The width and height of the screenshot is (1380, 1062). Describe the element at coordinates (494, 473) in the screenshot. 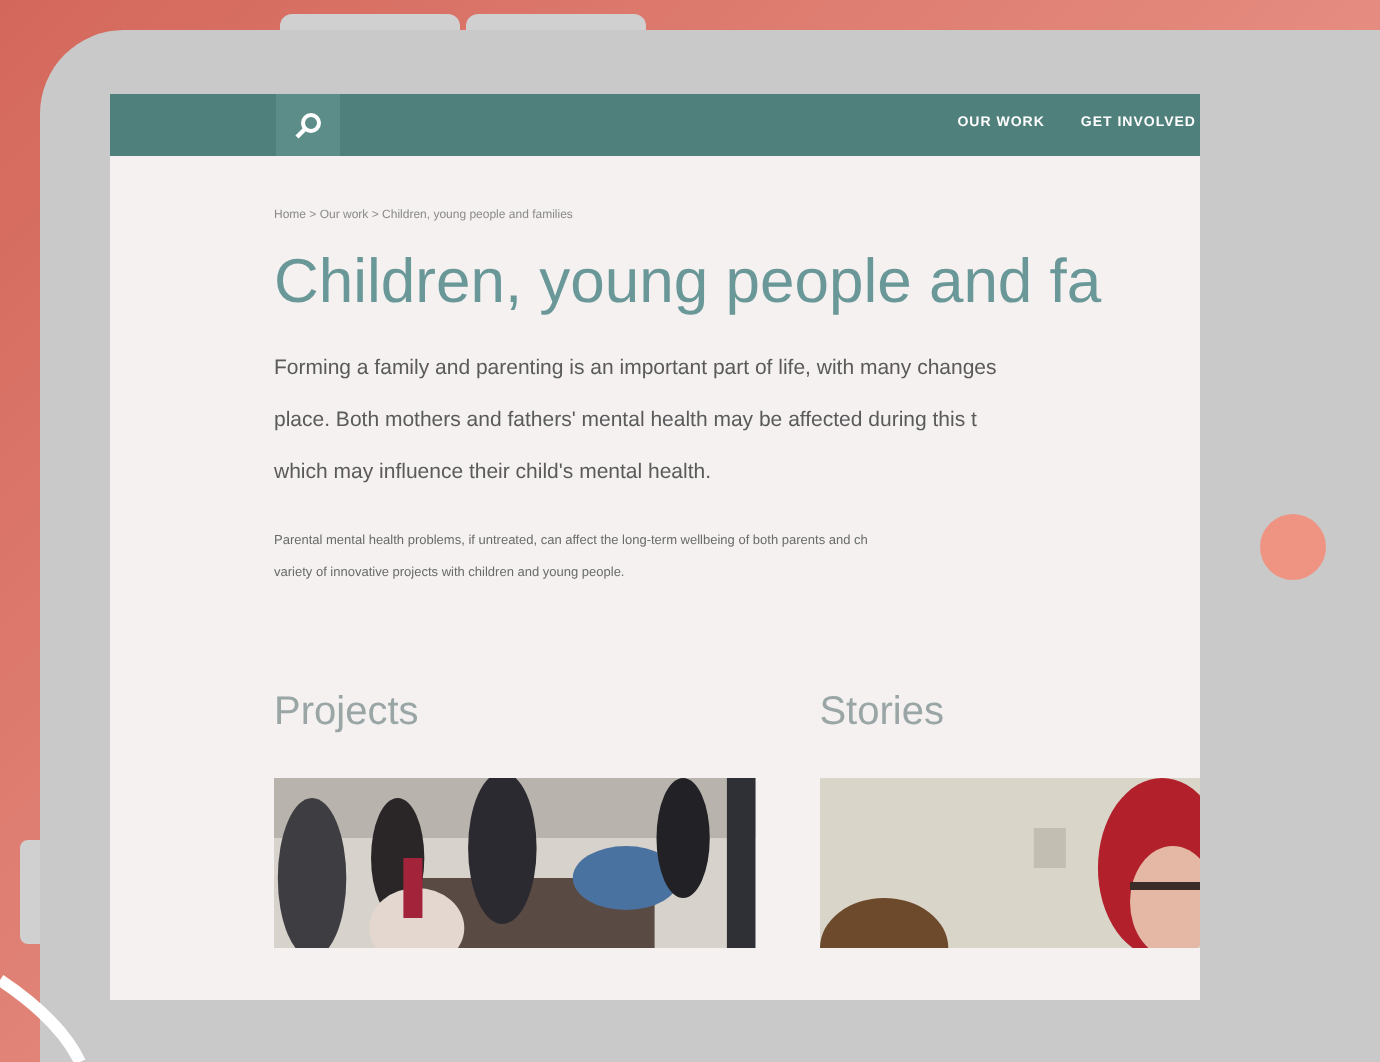

I see `intro-text: which may influence their child's mental health.` at that location.